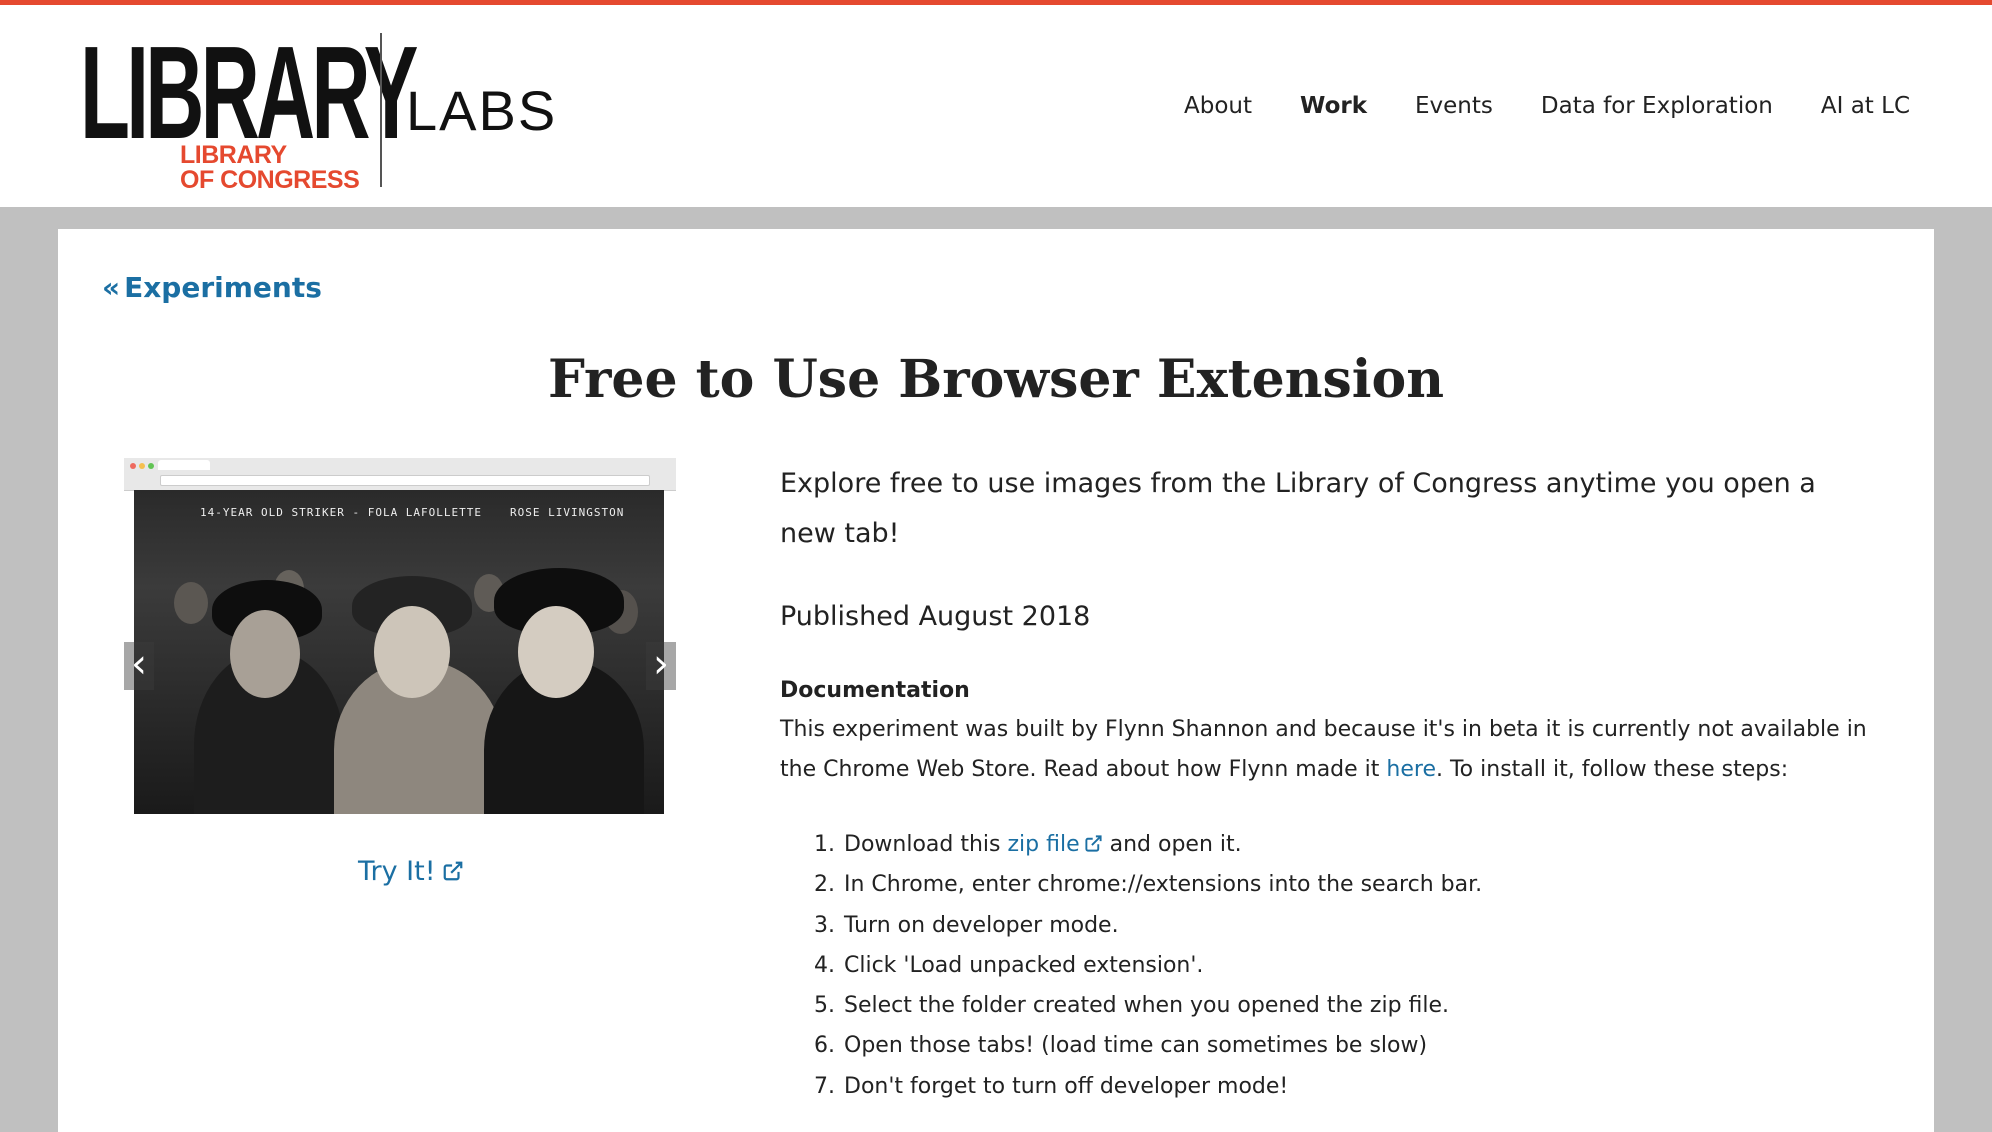 This screenshot has height=1132, width=1992. What do you see at coordinates (341, 512) in the screenshot?
I see `photo-caption-left: 14-YEAR OLD STRIKER - FOLA LAFOLLETTE` at bounding box center [341, 512].